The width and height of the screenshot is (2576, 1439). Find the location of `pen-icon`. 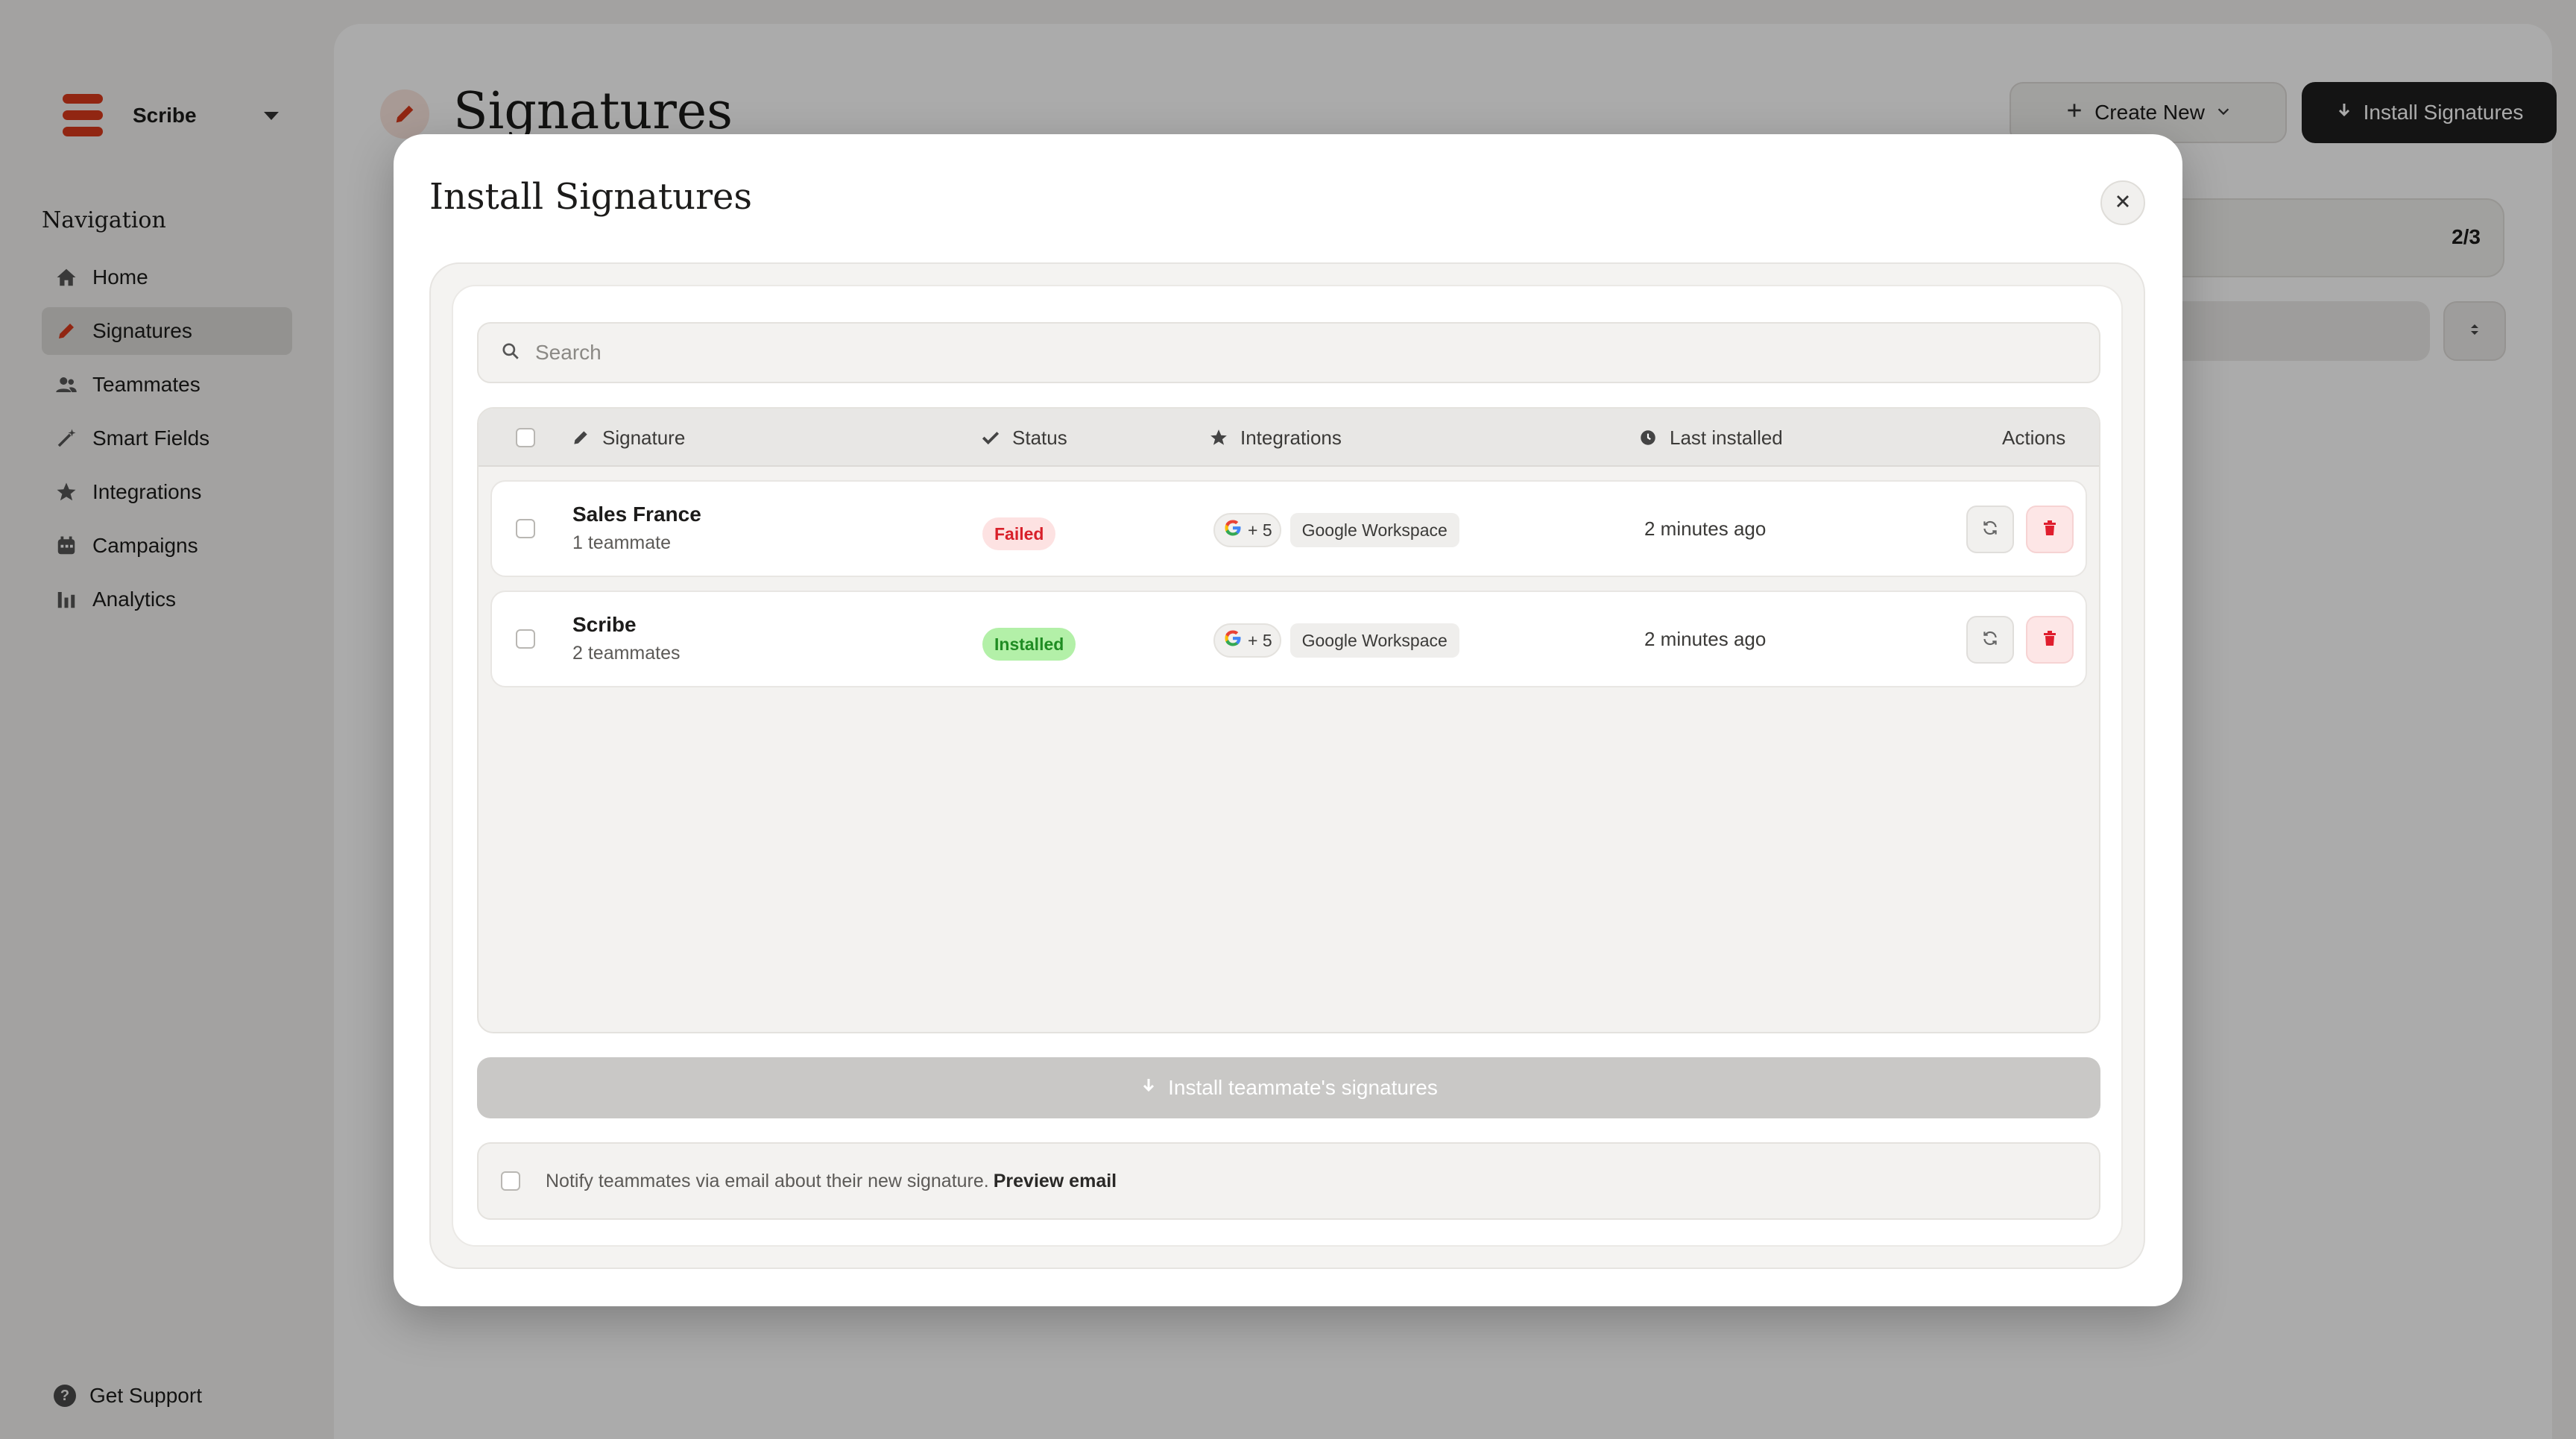

pen-icon is located at coordinates (580, 437).